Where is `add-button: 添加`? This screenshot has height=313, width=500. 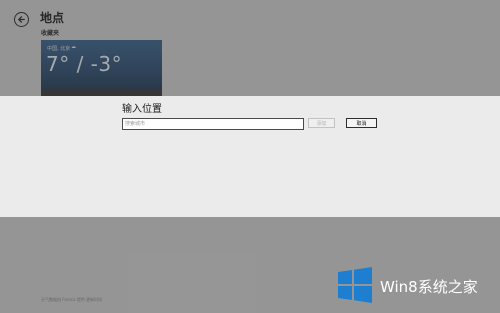 add-button: 添加 is located at coordinates (321, 123).